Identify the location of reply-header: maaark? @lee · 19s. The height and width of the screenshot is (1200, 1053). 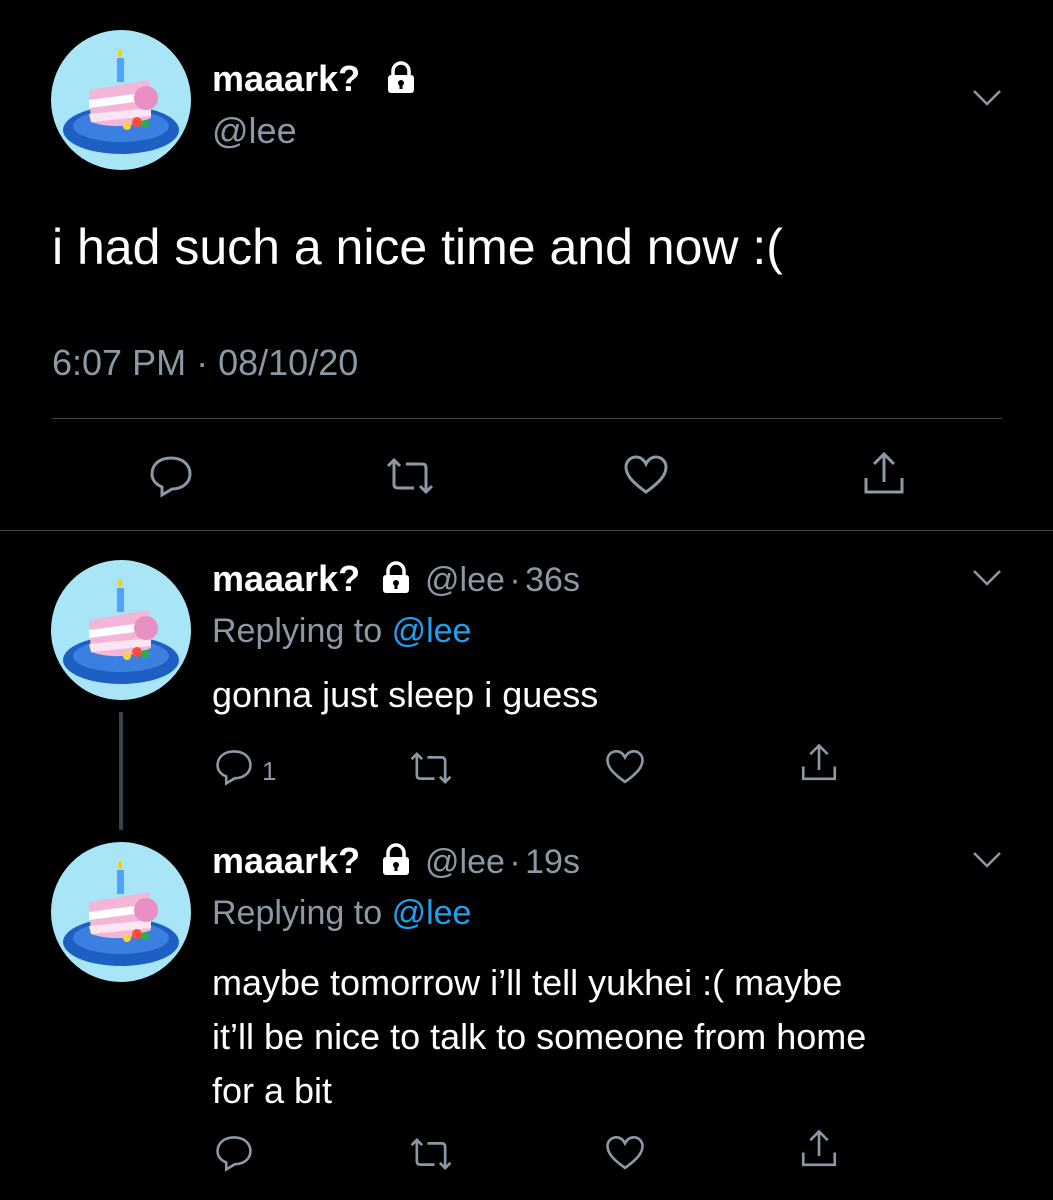
(396, 861).